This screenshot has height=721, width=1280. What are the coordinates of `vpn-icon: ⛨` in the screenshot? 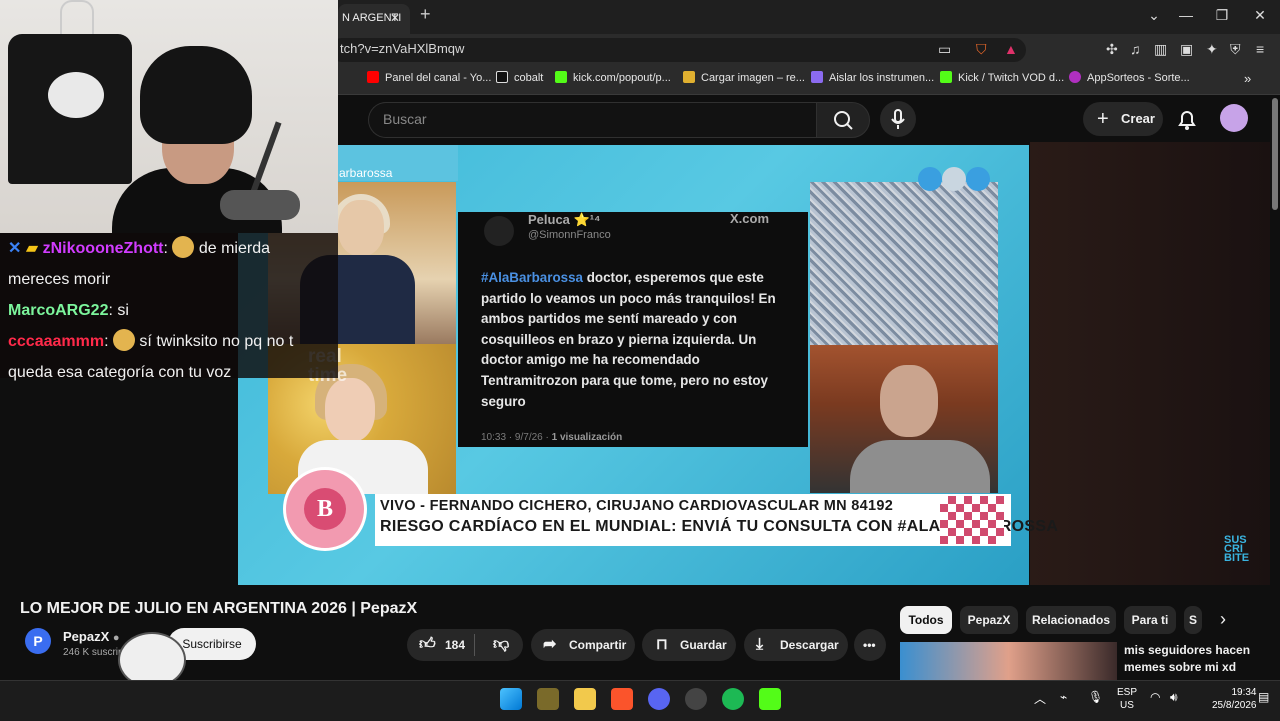 It's located at (1235, 49).